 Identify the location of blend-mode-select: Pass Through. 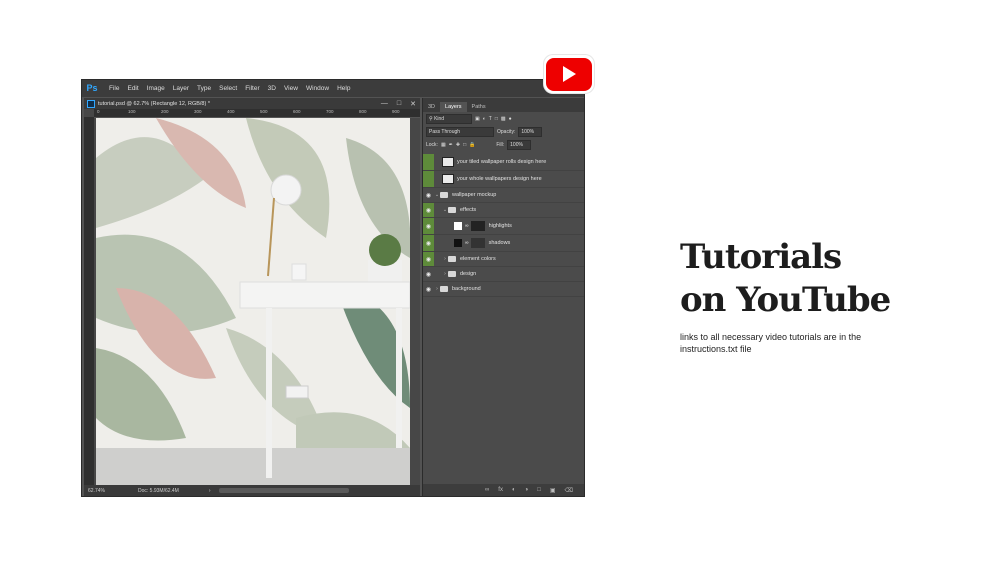
(460, 131).